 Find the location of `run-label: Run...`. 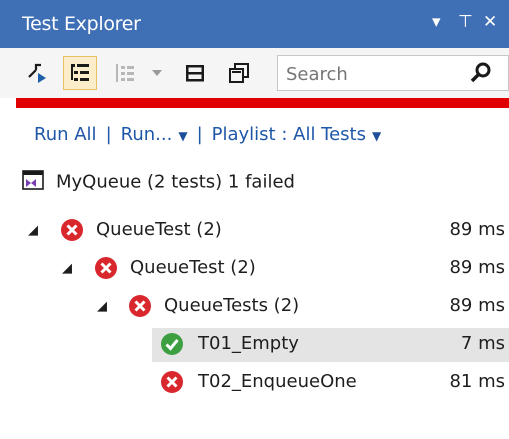

run-label: Run... is located at coordinates (146, 134).